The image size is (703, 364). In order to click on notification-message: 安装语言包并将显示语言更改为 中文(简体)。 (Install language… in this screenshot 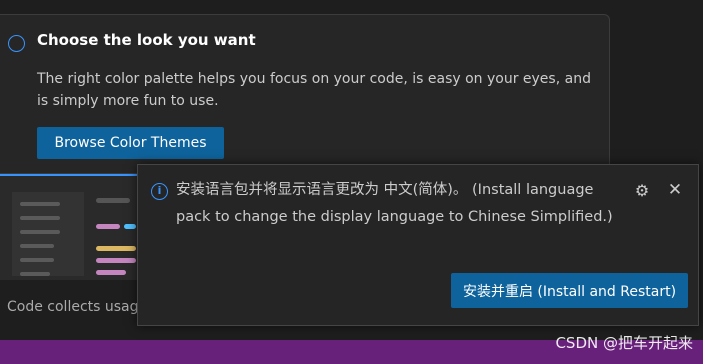, I will do `click(394, 203)`.